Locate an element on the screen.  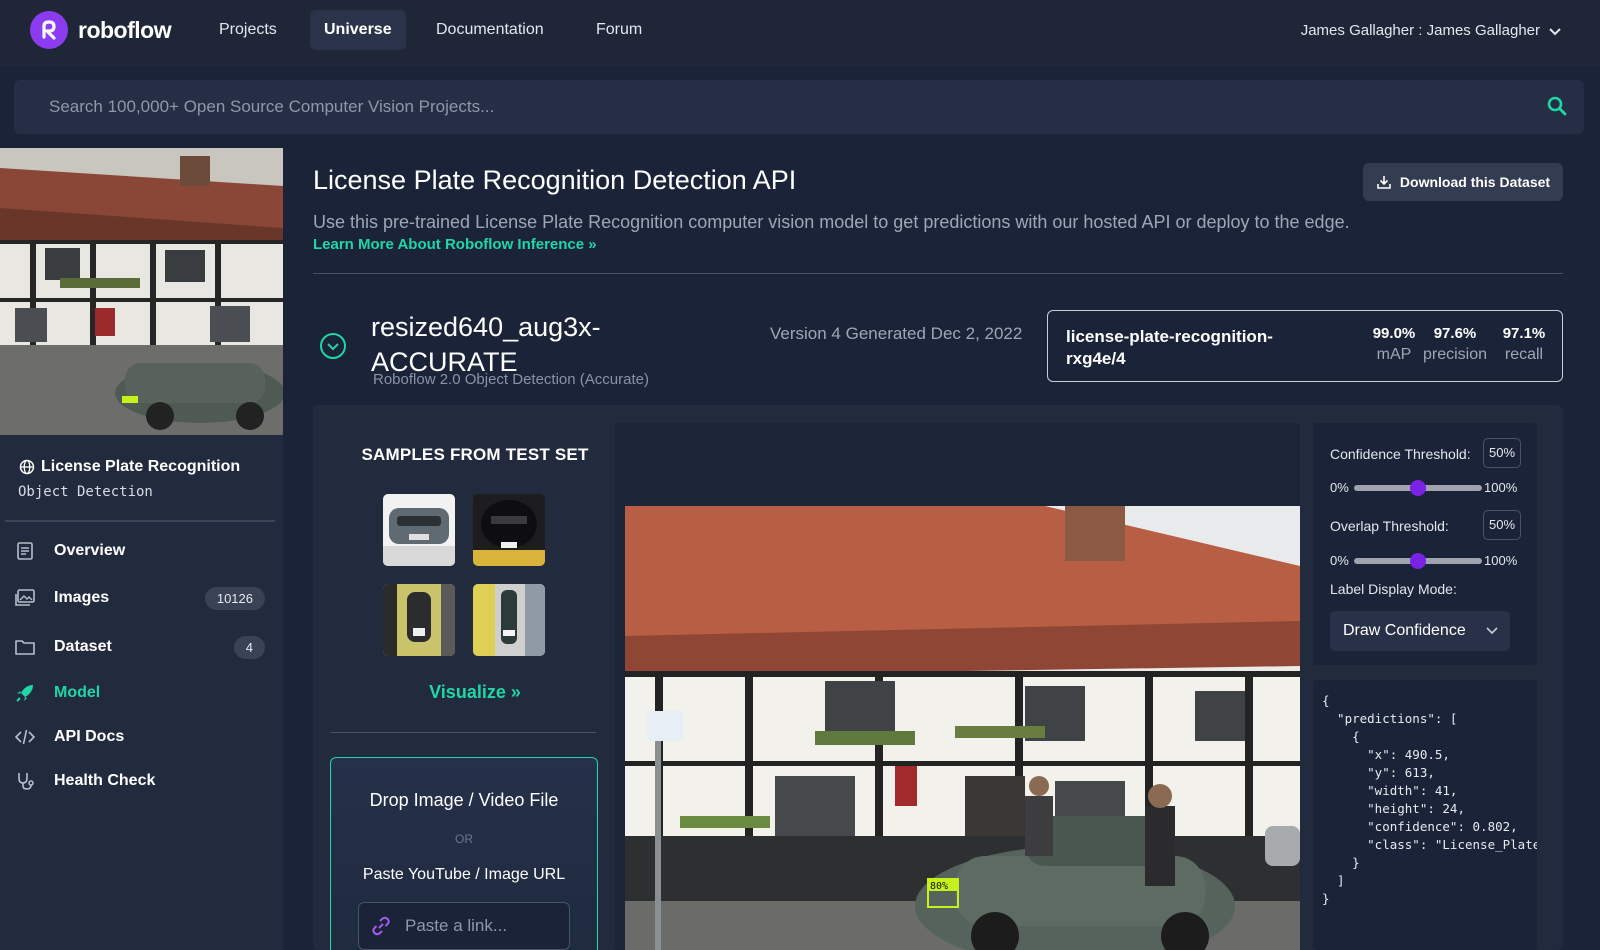
confidence-value-input: 50% is located at coordinates (1502, 453).